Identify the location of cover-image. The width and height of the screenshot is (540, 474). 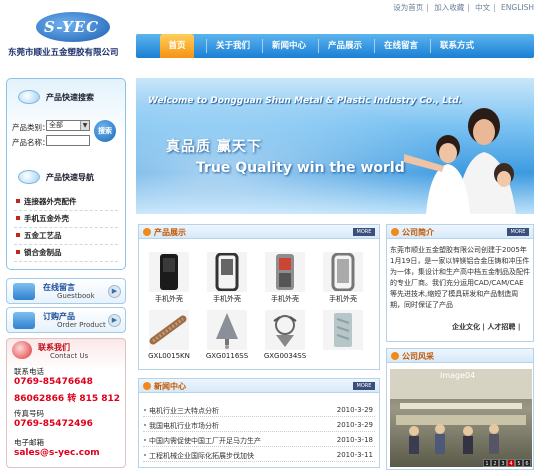
(343, 330).